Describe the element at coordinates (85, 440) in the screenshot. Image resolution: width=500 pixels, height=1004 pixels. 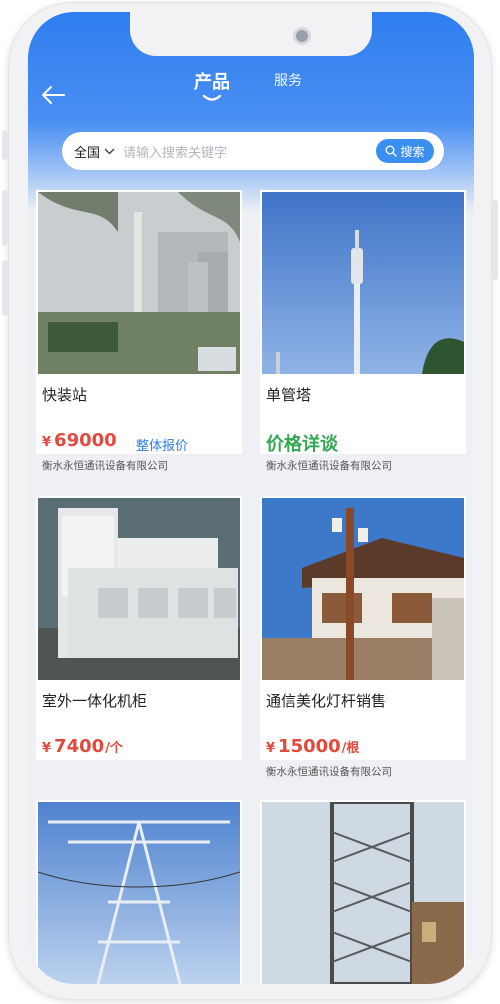
I see `price-value: 69000` at that location.